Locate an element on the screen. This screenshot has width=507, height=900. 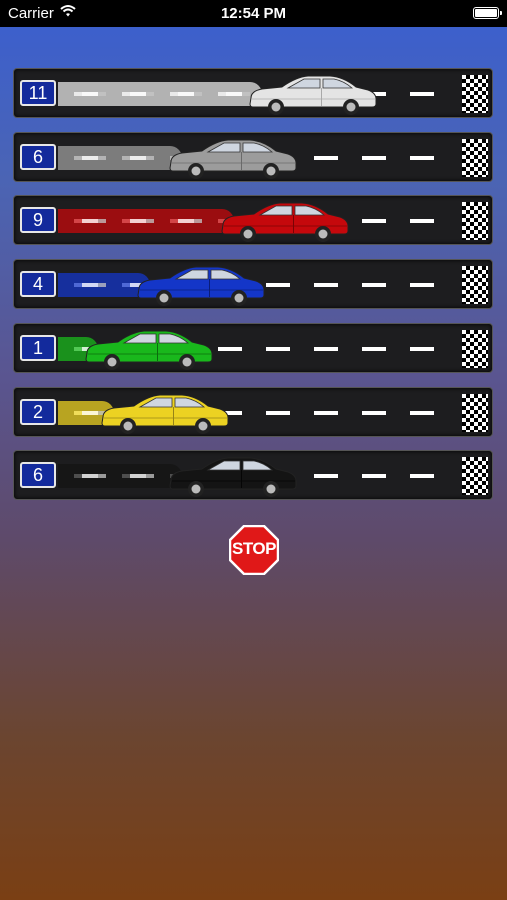
lane-number-badge: 4 is located at coordinates (38, 284).